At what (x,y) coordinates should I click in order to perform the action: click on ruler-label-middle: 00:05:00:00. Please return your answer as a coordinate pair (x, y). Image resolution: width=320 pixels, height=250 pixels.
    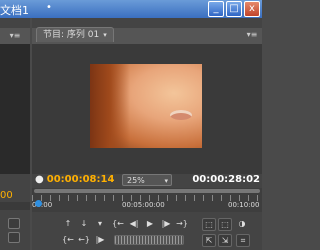
    Looking at the image, I should click on (143, 205).